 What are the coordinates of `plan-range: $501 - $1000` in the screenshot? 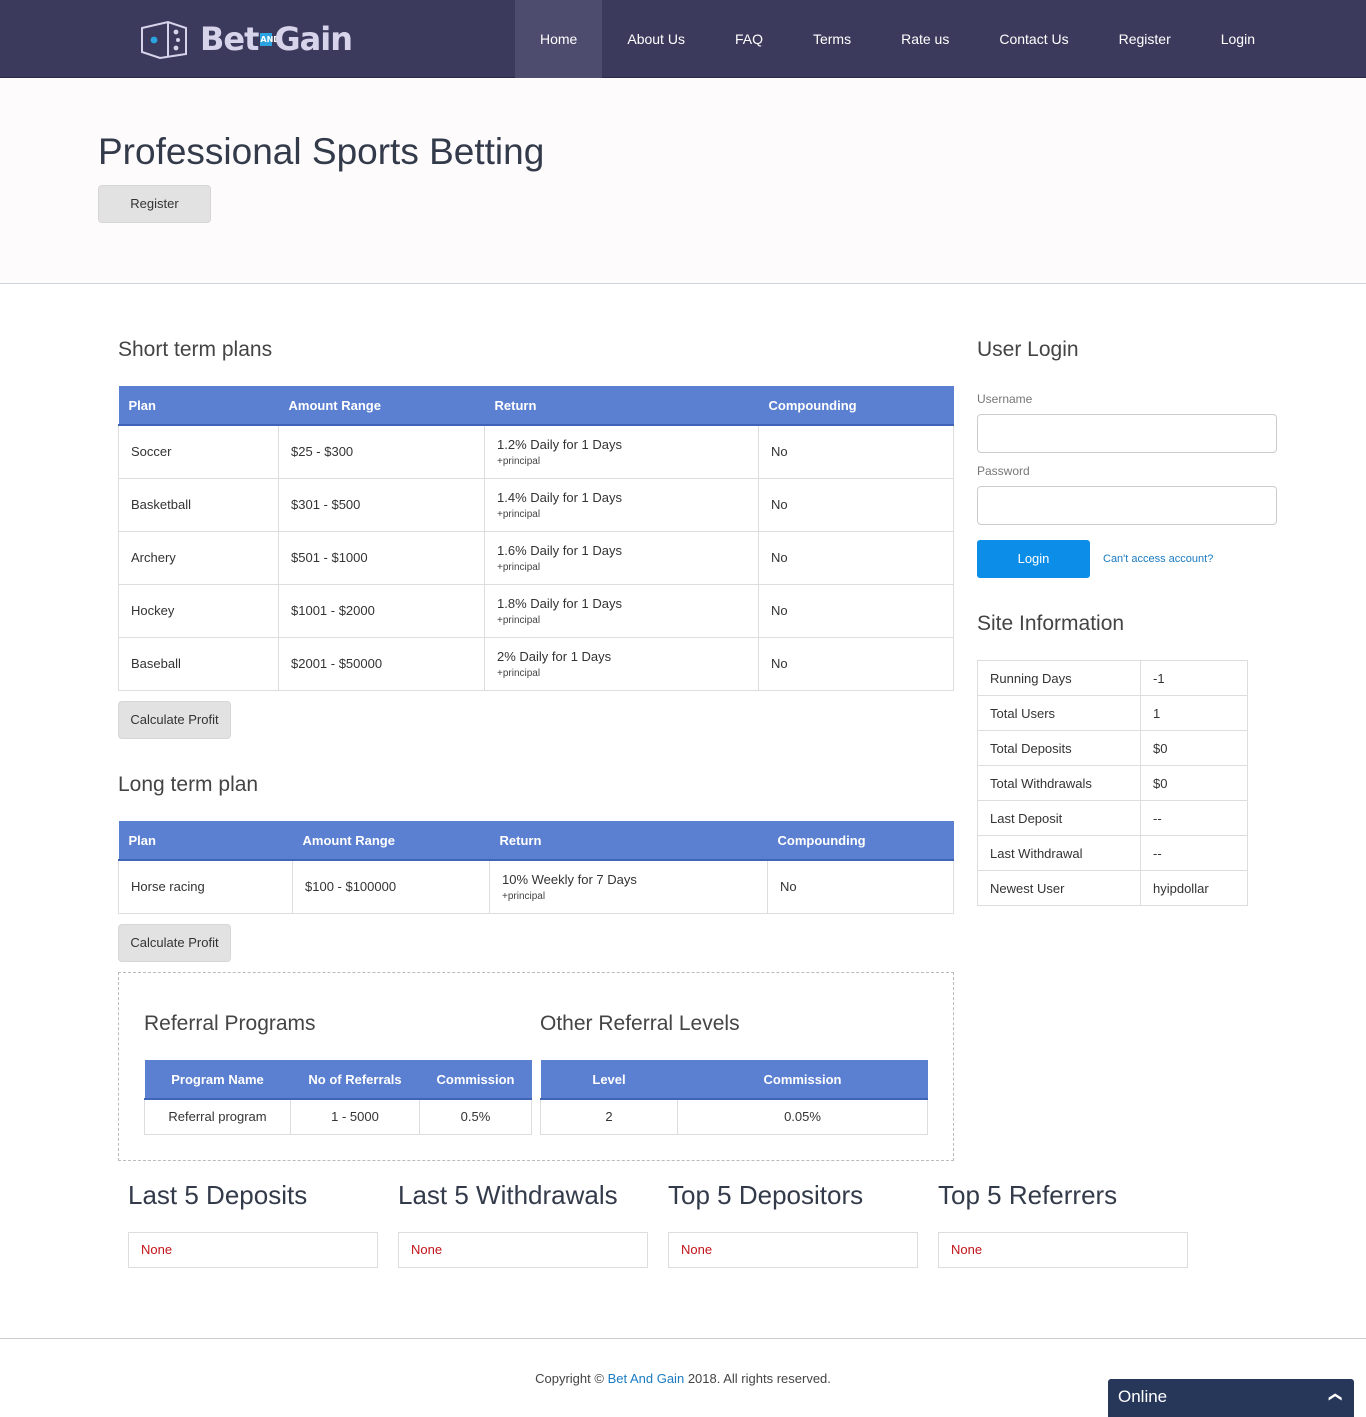 It's located at (381, 557).